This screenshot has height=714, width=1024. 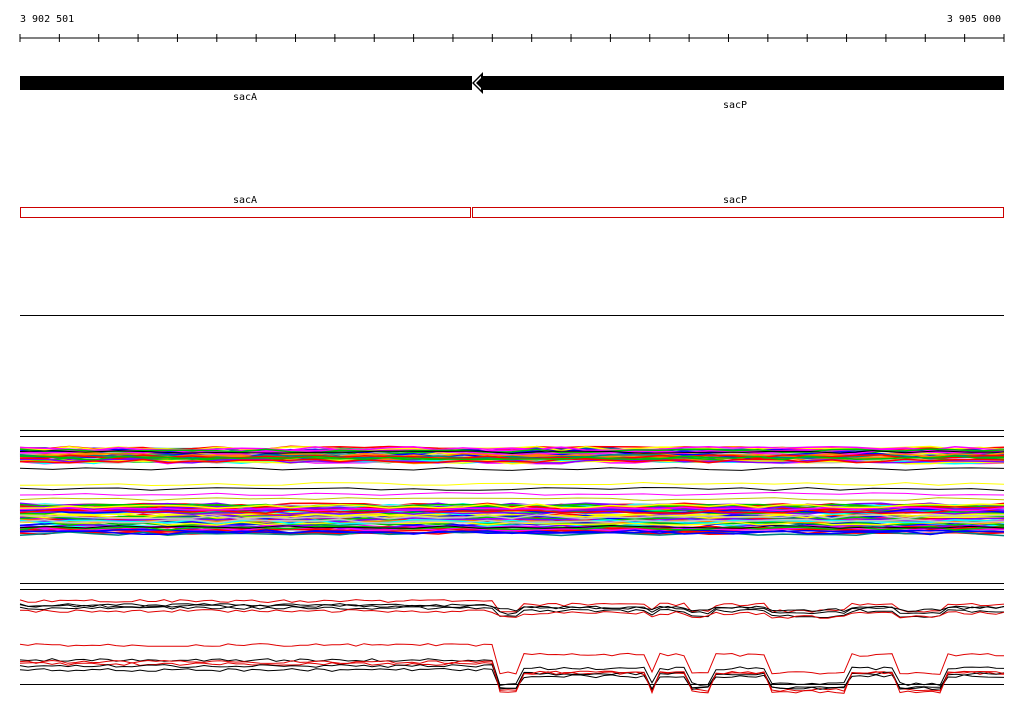 I want to click on expression-profiles-panel, so click(x=512, y=483).